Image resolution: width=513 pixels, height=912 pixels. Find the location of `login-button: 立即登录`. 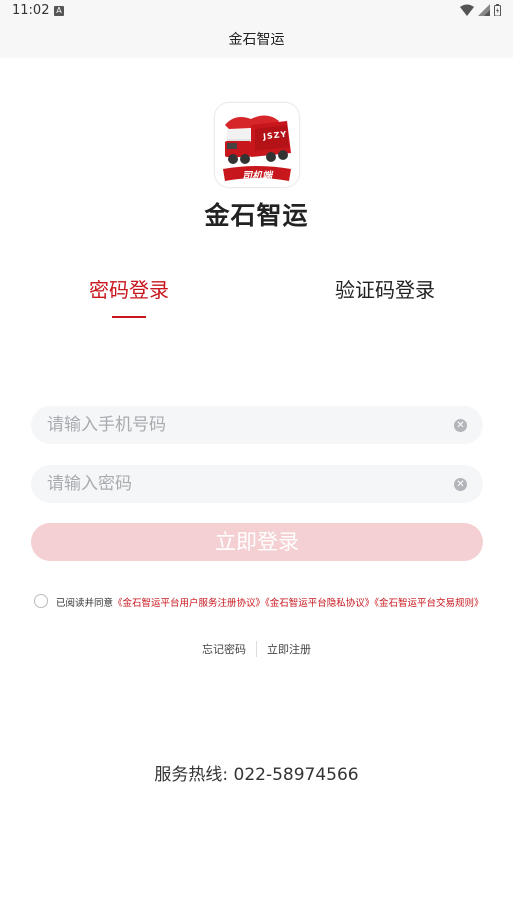

login-button: 立即登录 is located at coordinates (257, 542).